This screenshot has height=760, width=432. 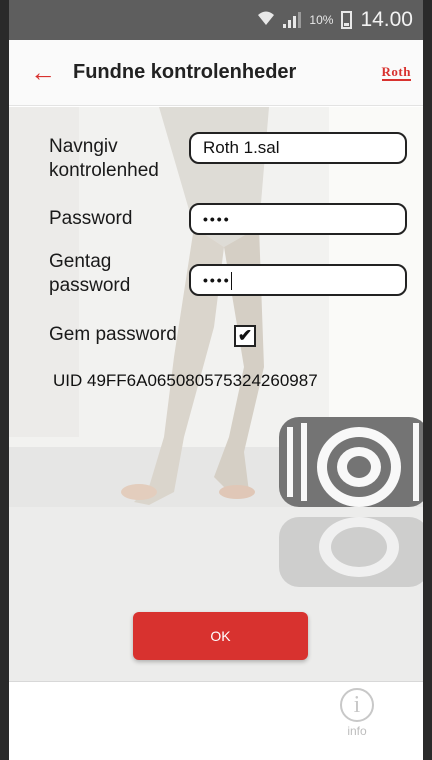 I want to click on clock: 14.00, so click(x=386, y=19).